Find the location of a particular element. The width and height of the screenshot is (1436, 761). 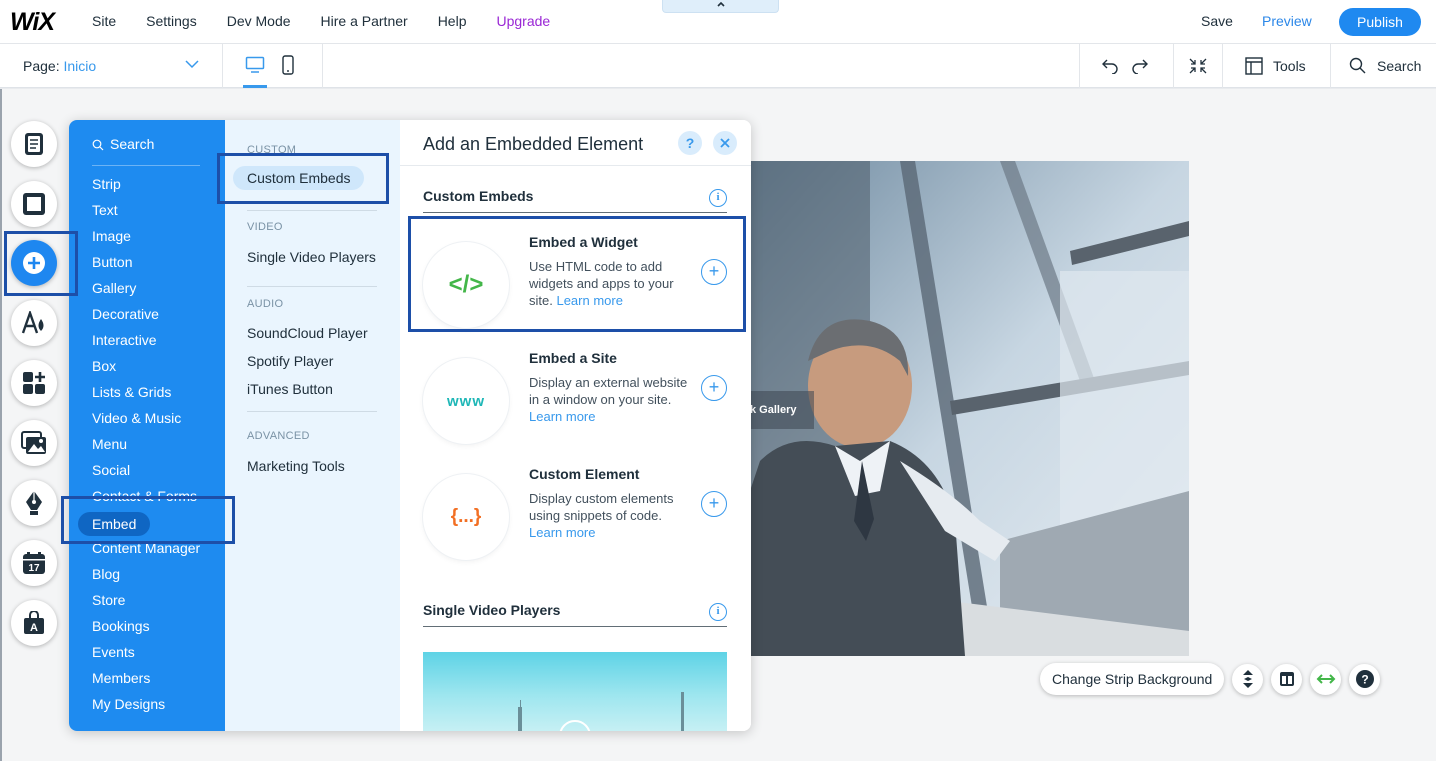

custom-element-learn-more: Learn more is located at coordinates (562, 532).